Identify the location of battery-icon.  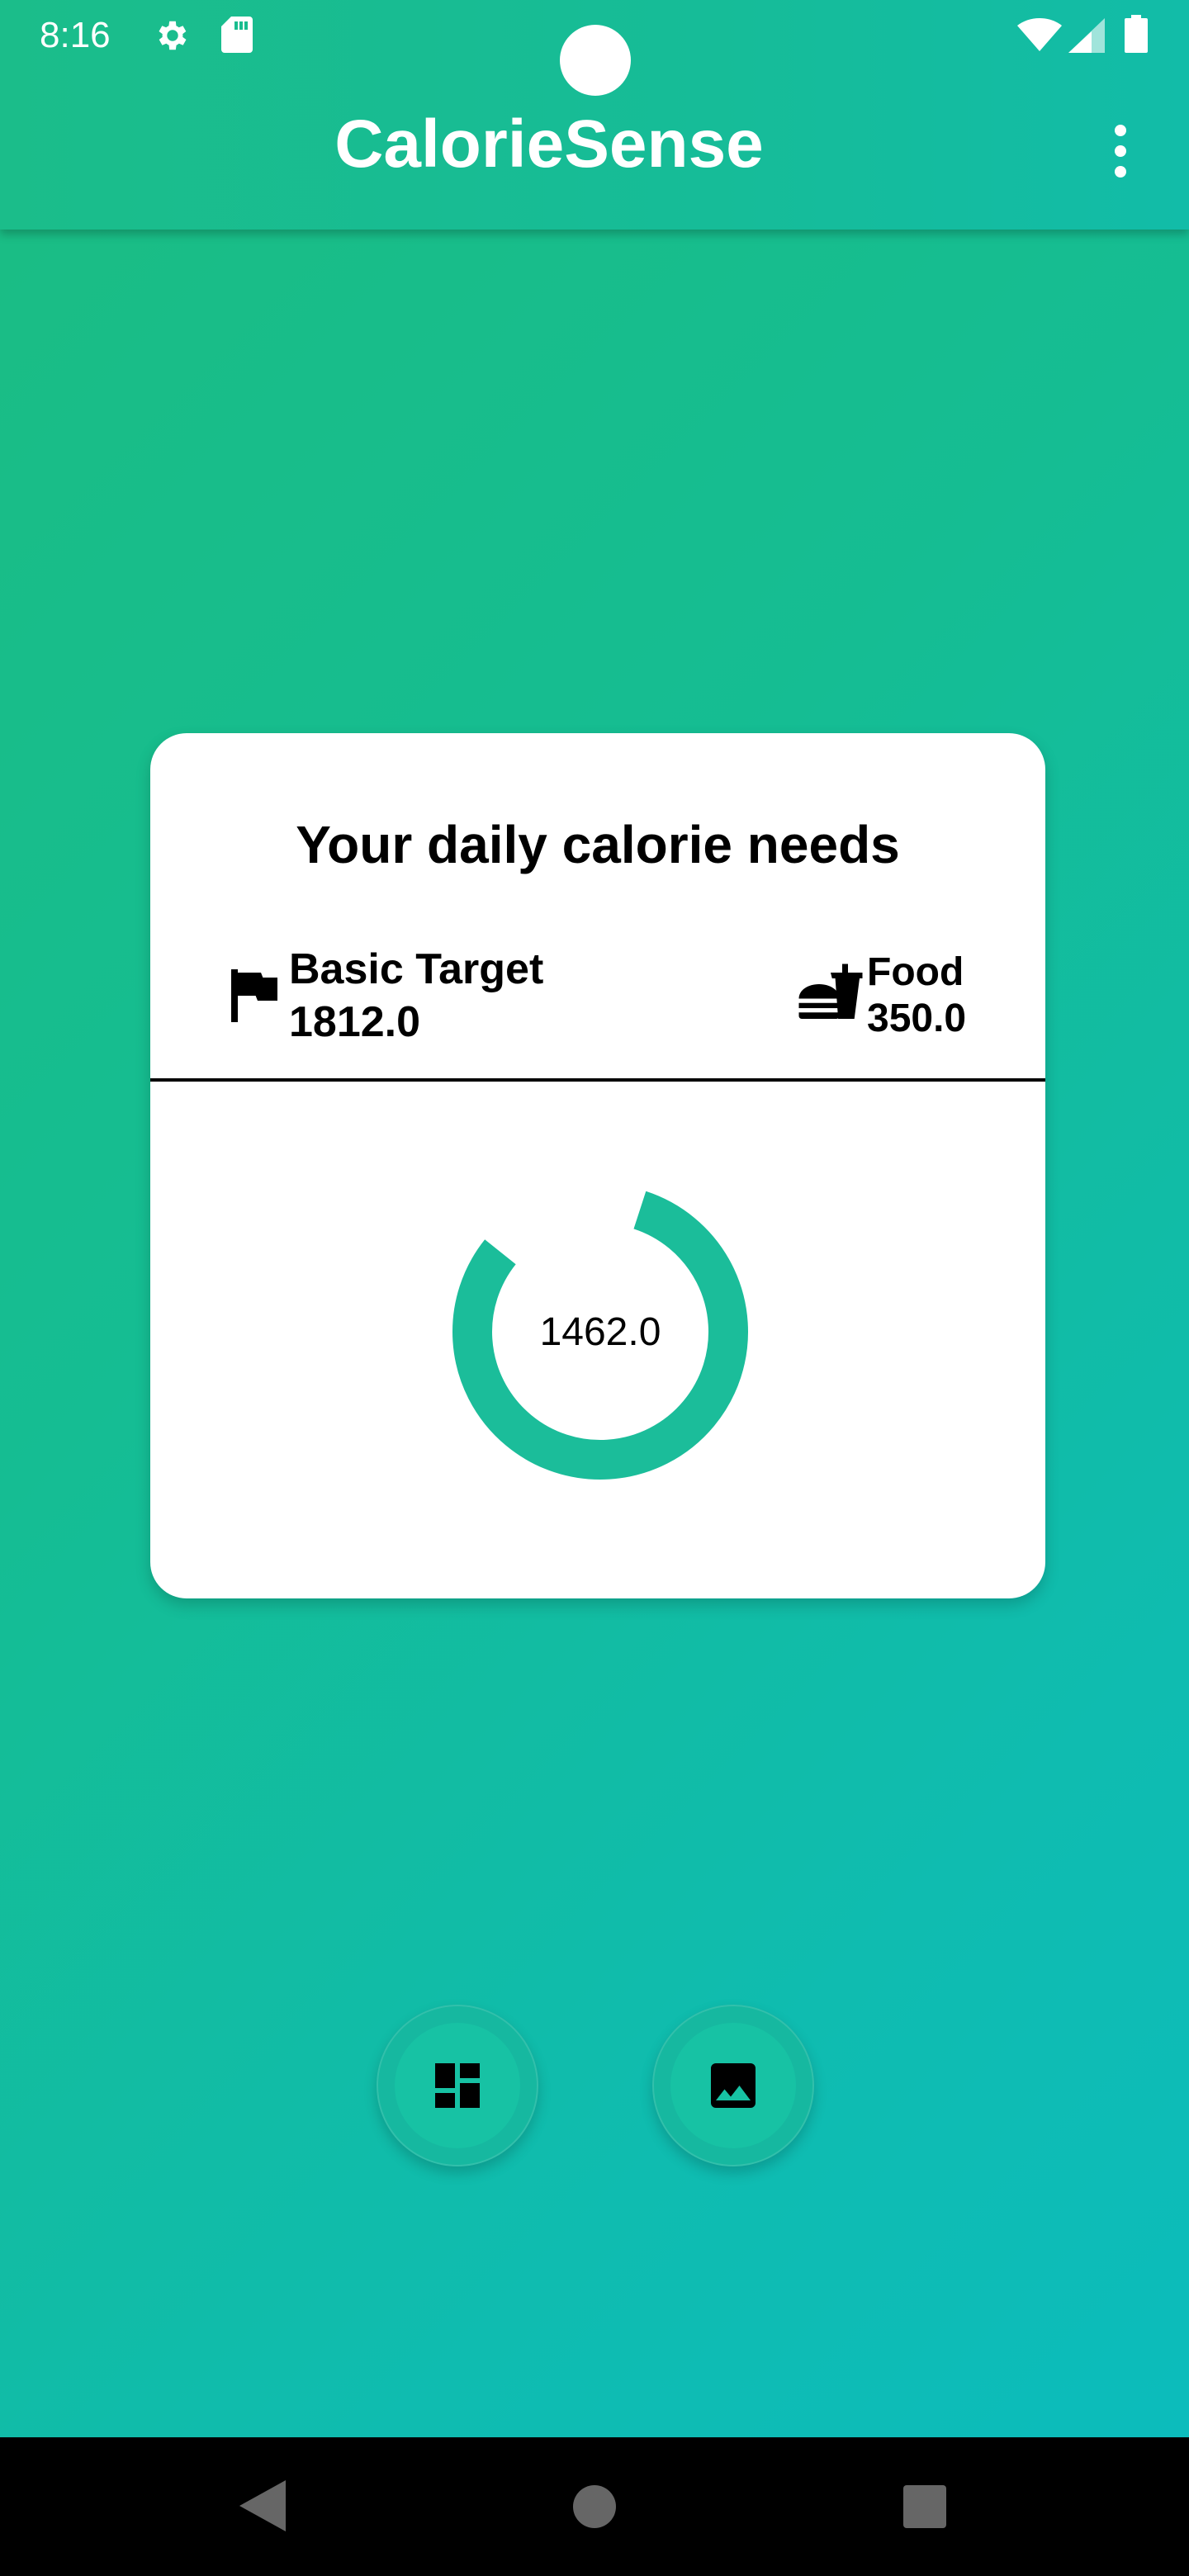
(1136, 36).